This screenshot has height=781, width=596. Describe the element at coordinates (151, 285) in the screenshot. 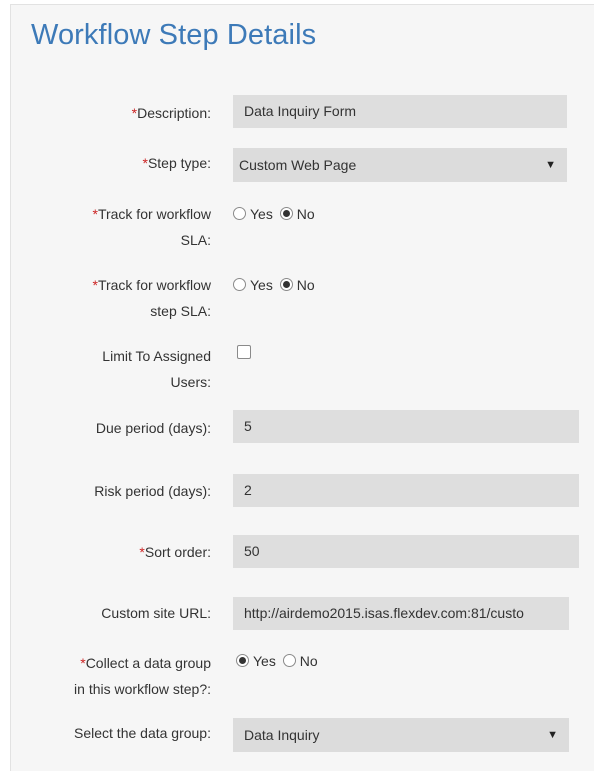

I see `track-step-sla-label: *Track for workflow` at that location.